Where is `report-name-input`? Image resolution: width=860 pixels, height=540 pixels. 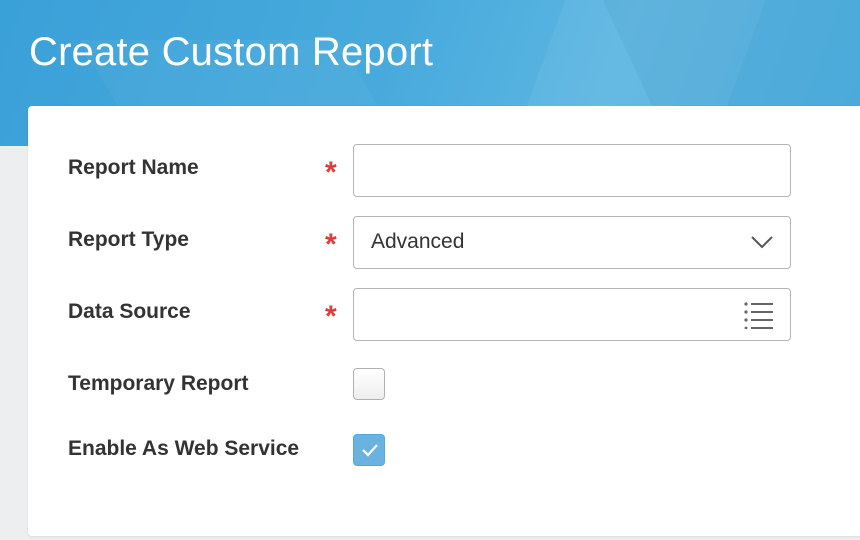
report-name-input is located at coordinates (572, 170).